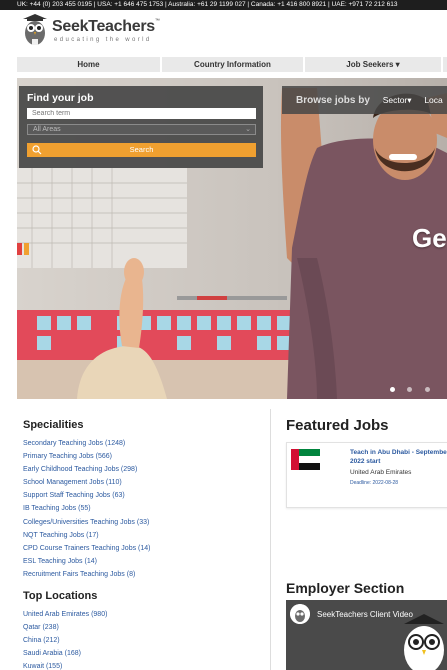 The image size is (447, 670). What do you see at coordinates (141, 129) in the screenshot?
I see `area-select: All Areas ⌄` at bounding box center [141, 129].